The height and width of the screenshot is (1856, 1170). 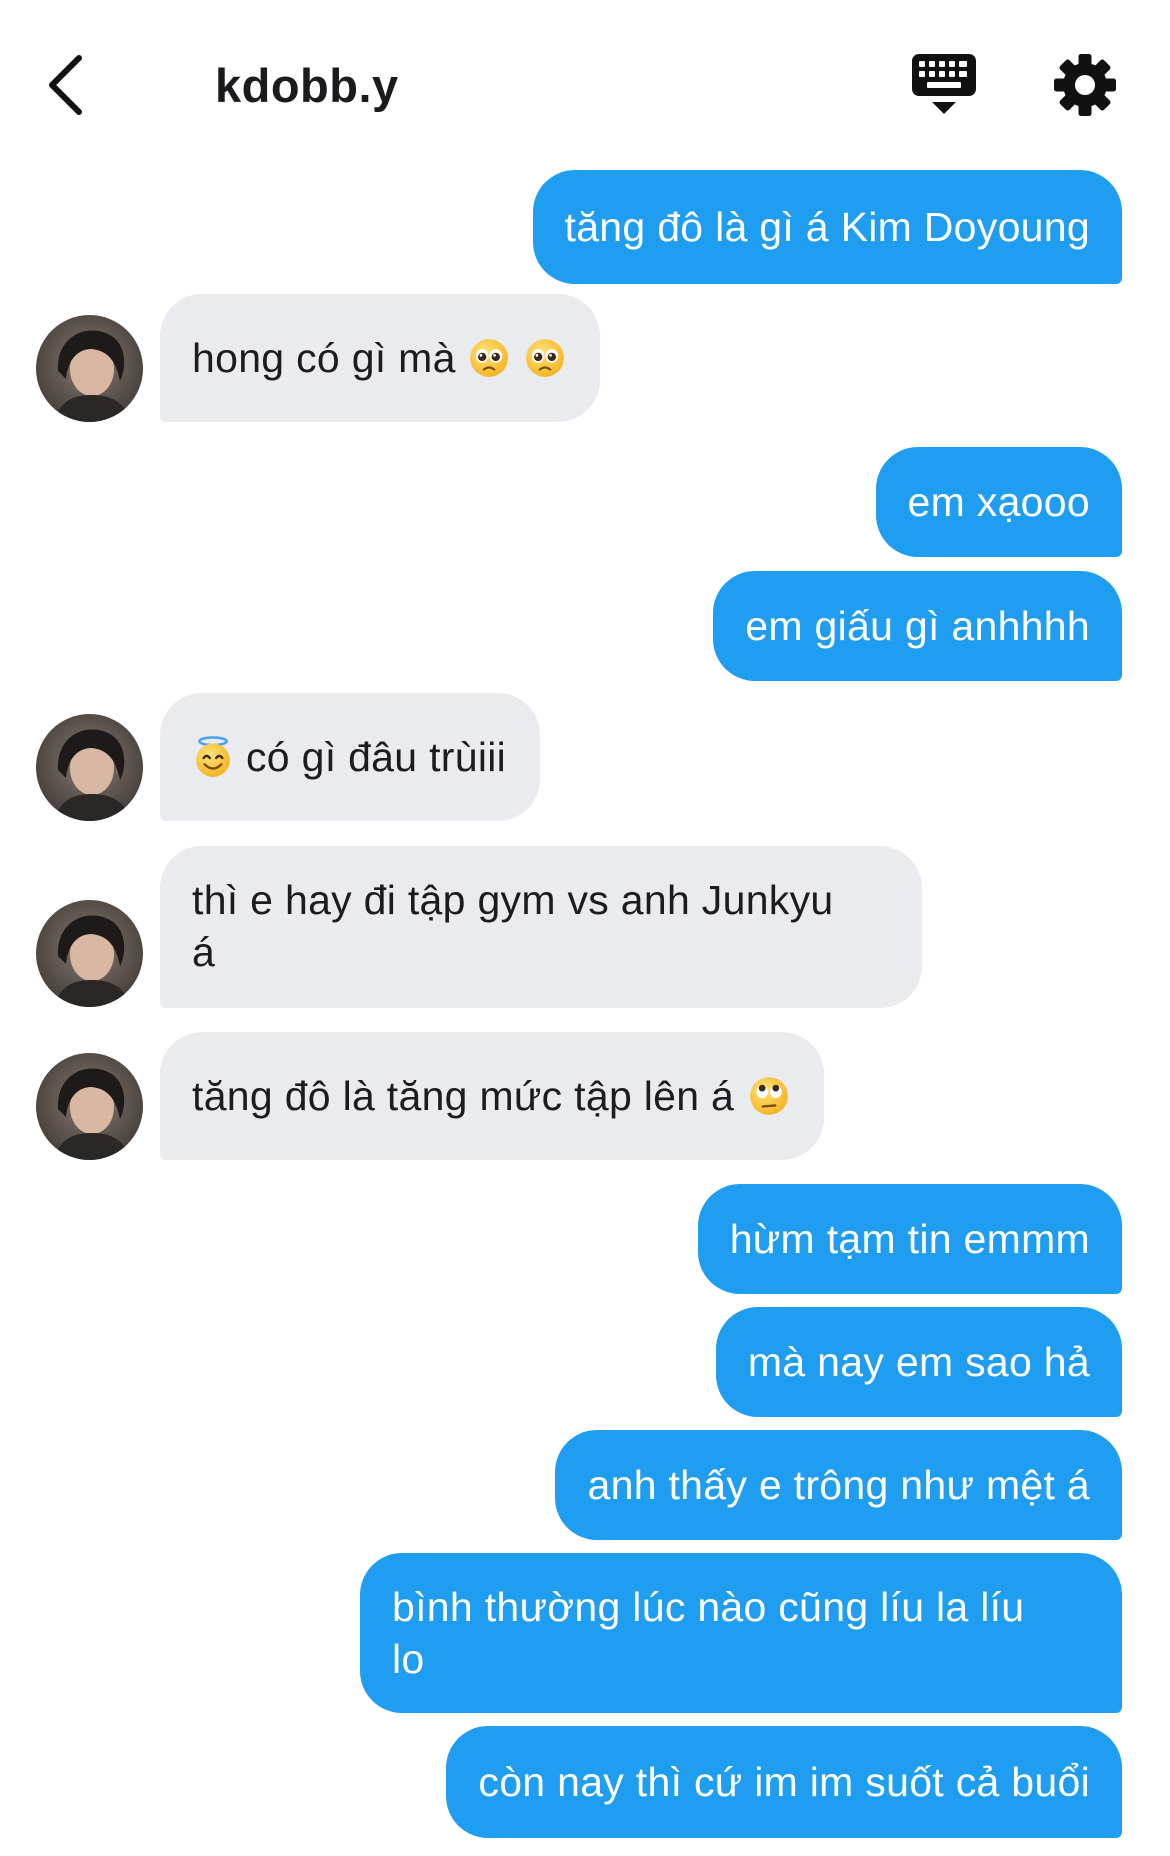 I want to click on message-text: tăng đô là tăng mức tập lên á, so click(x=463, y=1096).